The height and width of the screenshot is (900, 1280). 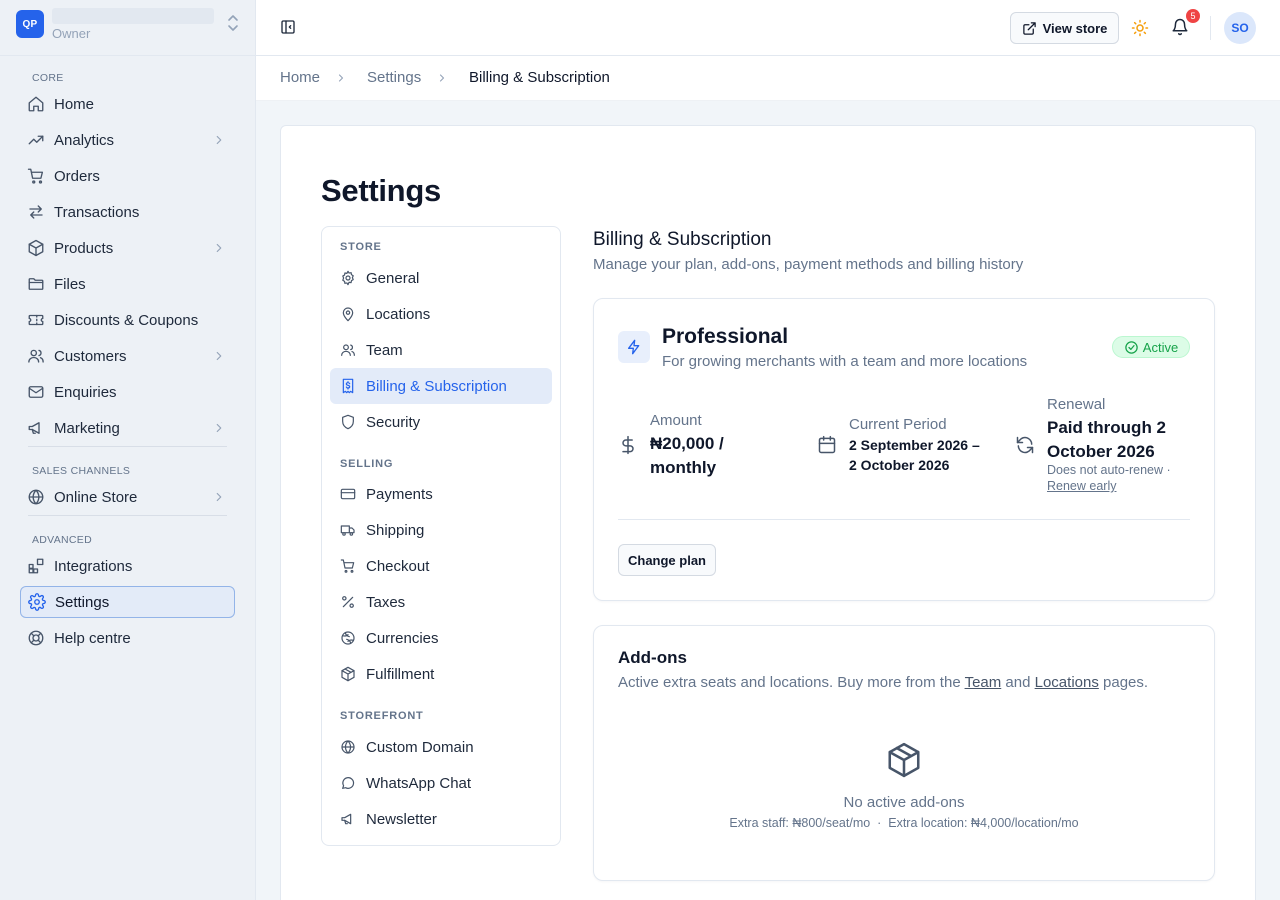 What do you see at coordinates (133, 16) in the screenshot?
I see `store-name-placeholder` at bounding box center [133, 16].